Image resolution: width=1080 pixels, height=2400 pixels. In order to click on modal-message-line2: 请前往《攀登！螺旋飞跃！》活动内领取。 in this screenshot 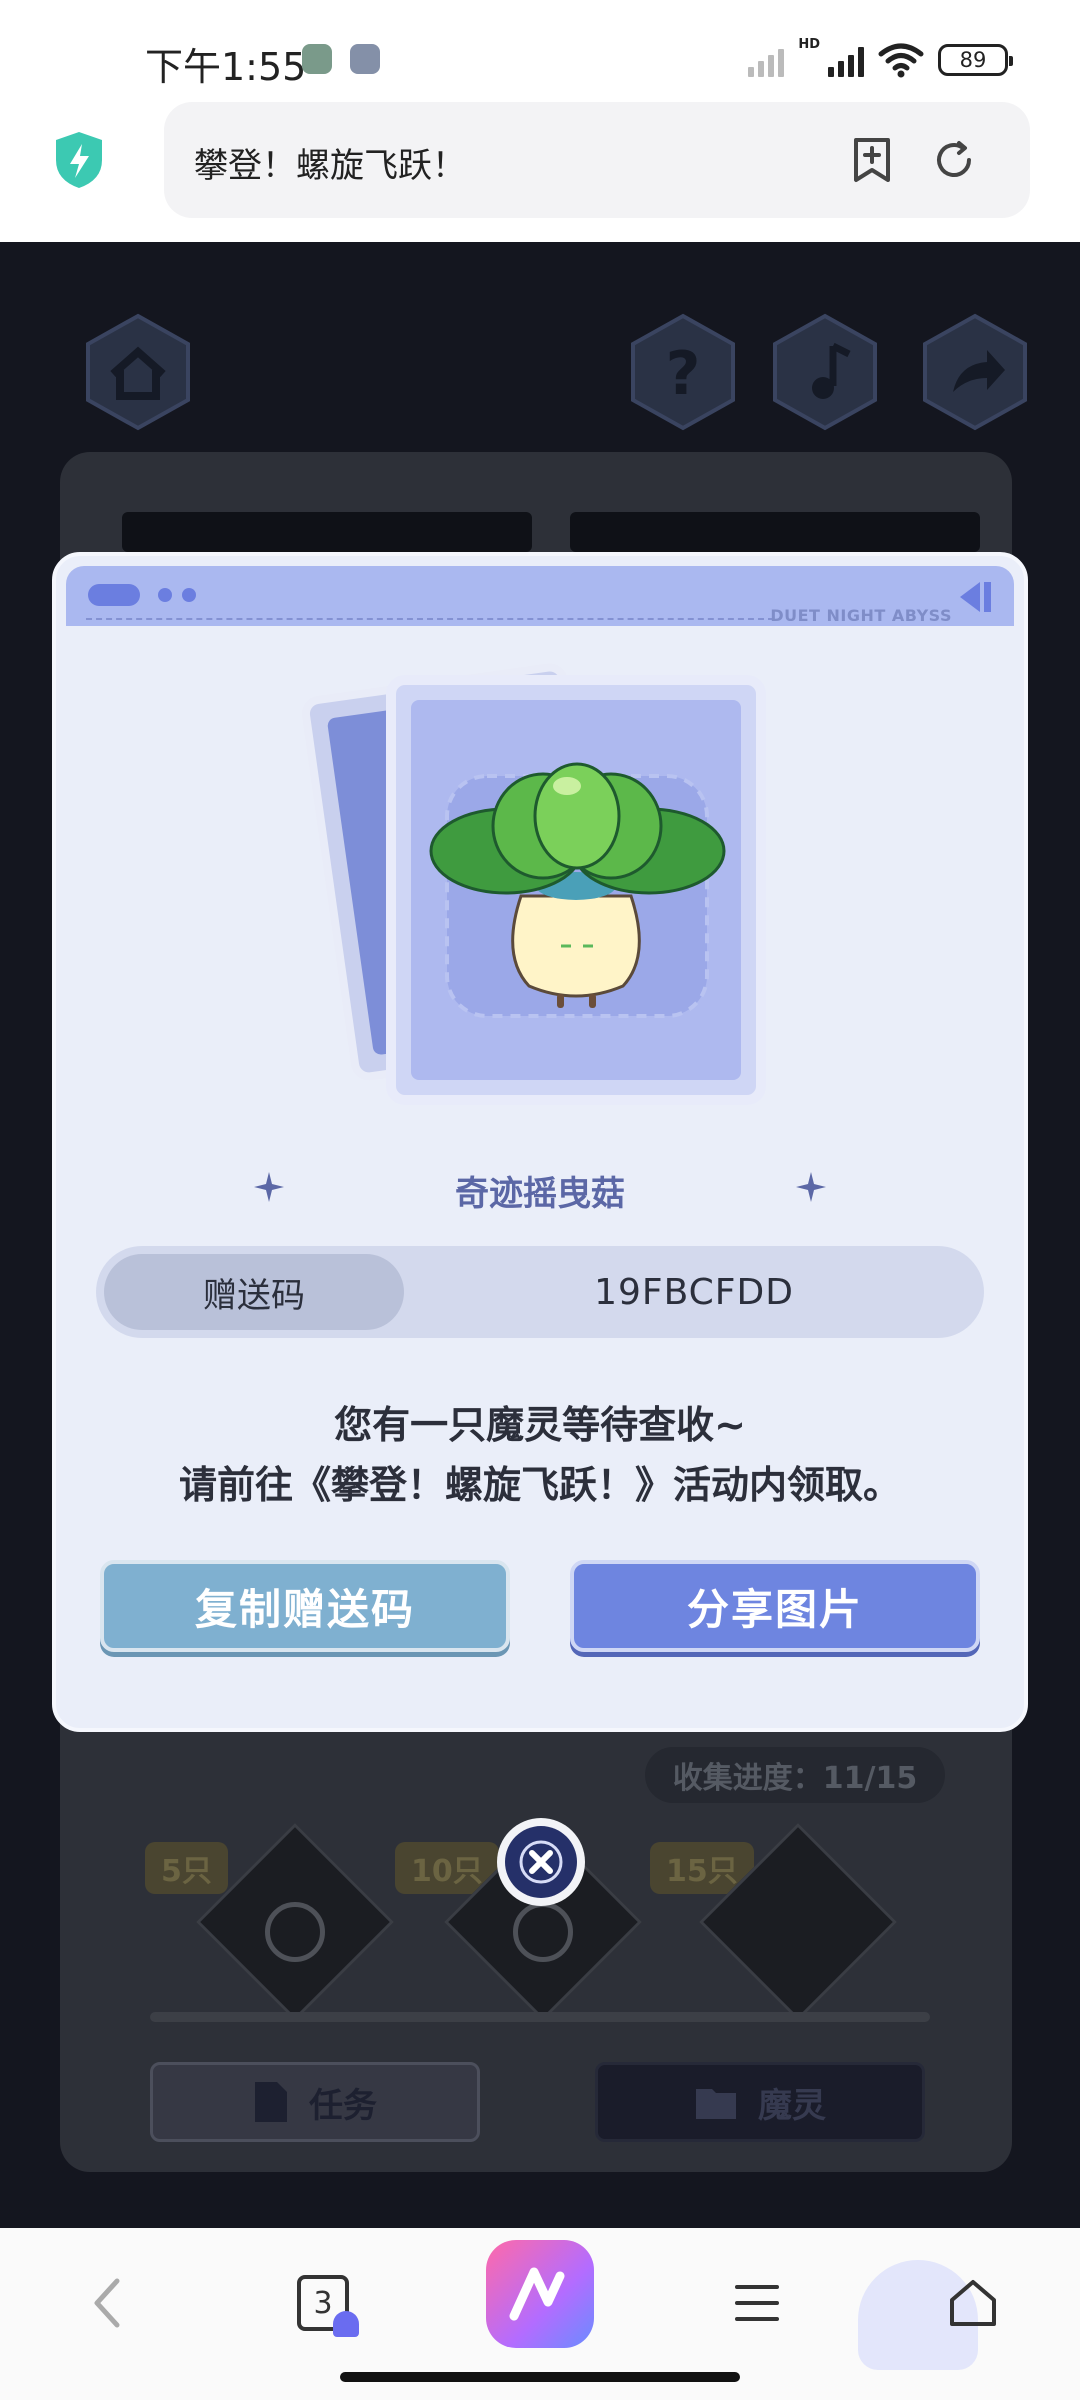, I will do `click(539, 1485)`.